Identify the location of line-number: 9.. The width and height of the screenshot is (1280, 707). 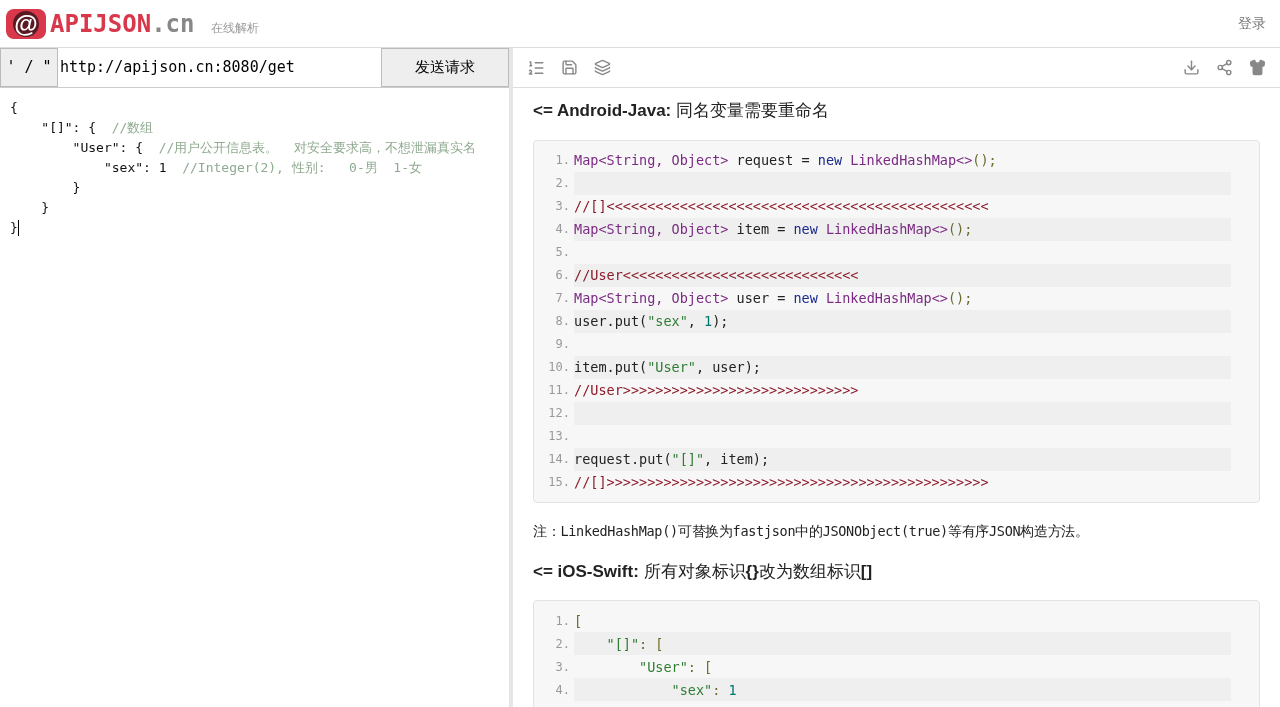
(562, 344).